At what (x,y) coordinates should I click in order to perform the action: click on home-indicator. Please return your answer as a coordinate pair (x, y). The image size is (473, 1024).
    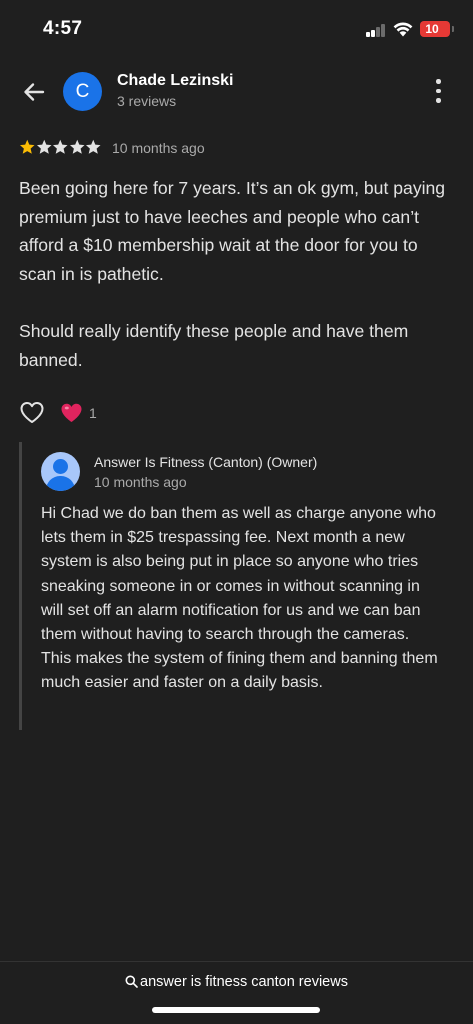
    Looking at the image, I should click on (236, 1010).